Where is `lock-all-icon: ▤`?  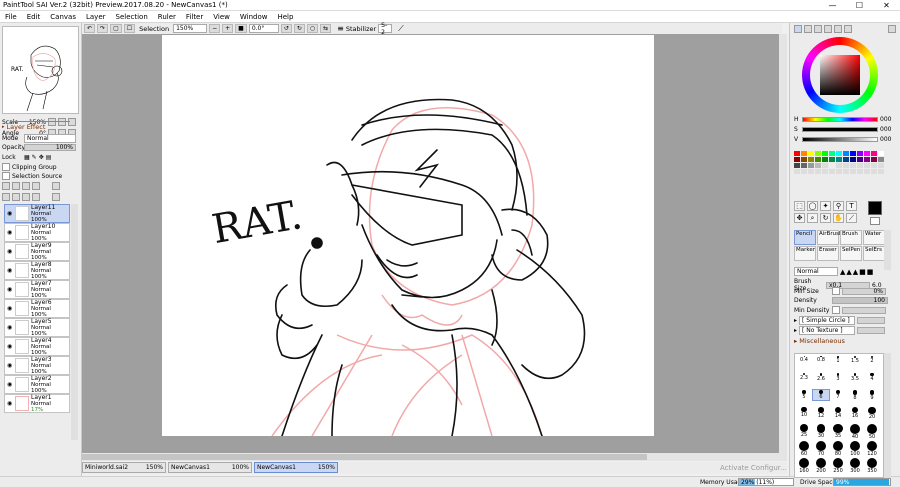 lock-all-icon: ▤ is located at coordinates (49, 157).